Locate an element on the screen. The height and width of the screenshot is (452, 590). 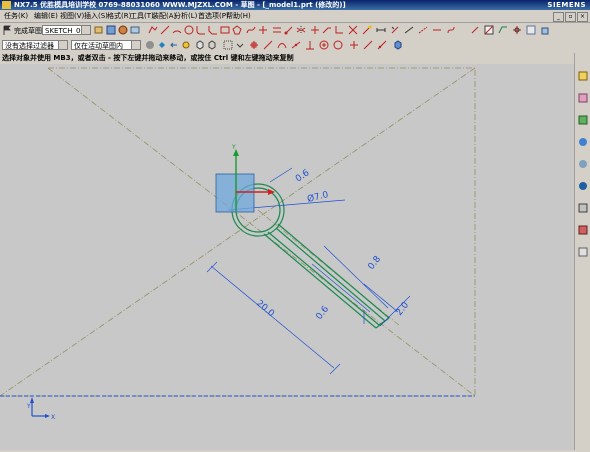
web-browser-icon is located at coordinates (583, 186).